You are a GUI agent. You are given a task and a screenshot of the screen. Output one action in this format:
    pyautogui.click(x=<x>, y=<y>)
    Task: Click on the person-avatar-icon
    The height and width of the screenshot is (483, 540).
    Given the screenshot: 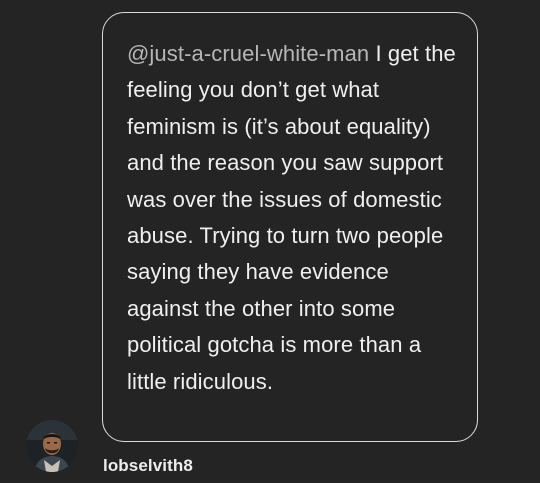 What is the action you would take?
    pyautogui.click(x=52, y=446)
    